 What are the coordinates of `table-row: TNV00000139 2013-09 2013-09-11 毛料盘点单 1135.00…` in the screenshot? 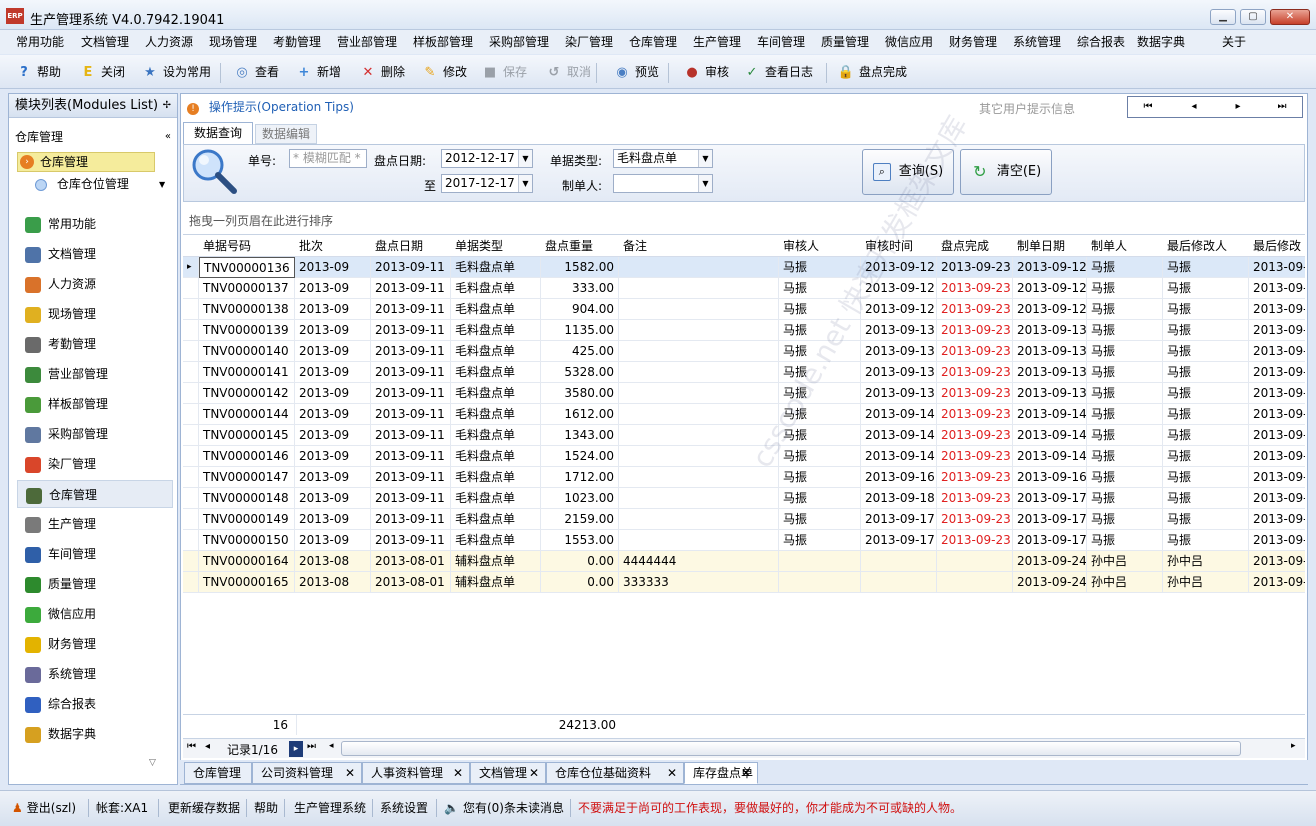 It's located at (744, 330).